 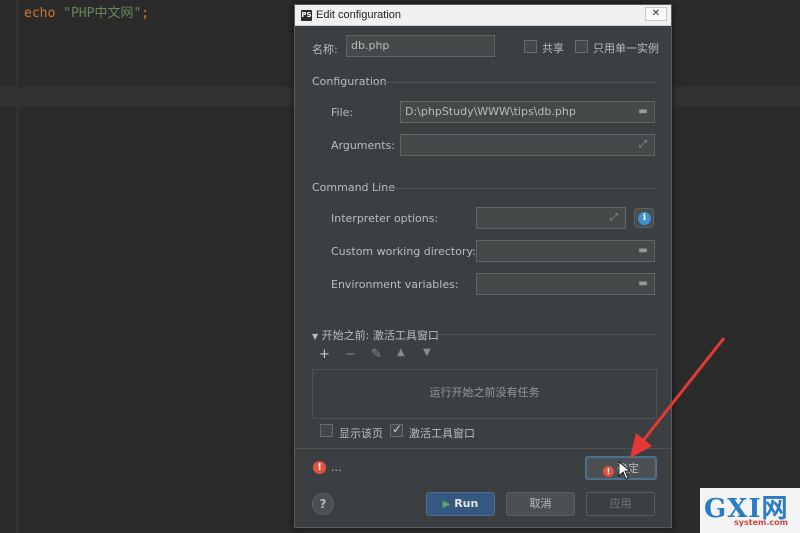 I want to click on environment-variables-label: Environment variables:, so click(x=395, y=284).